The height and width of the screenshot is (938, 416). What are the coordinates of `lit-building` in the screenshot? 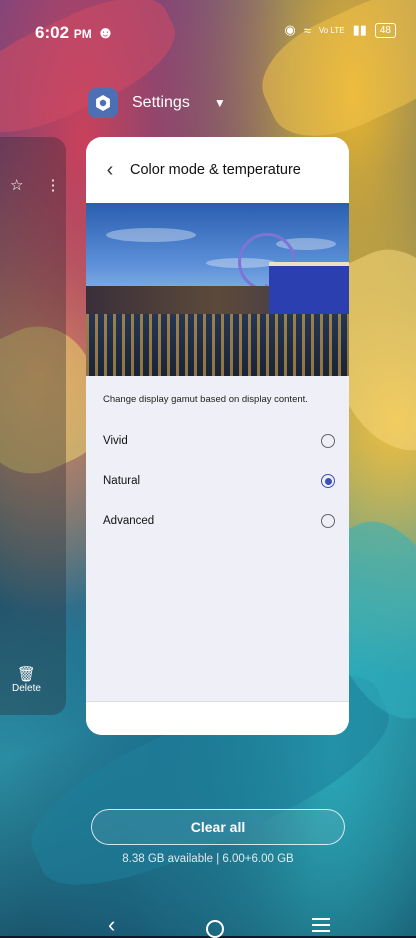 It's located at (309, 288).